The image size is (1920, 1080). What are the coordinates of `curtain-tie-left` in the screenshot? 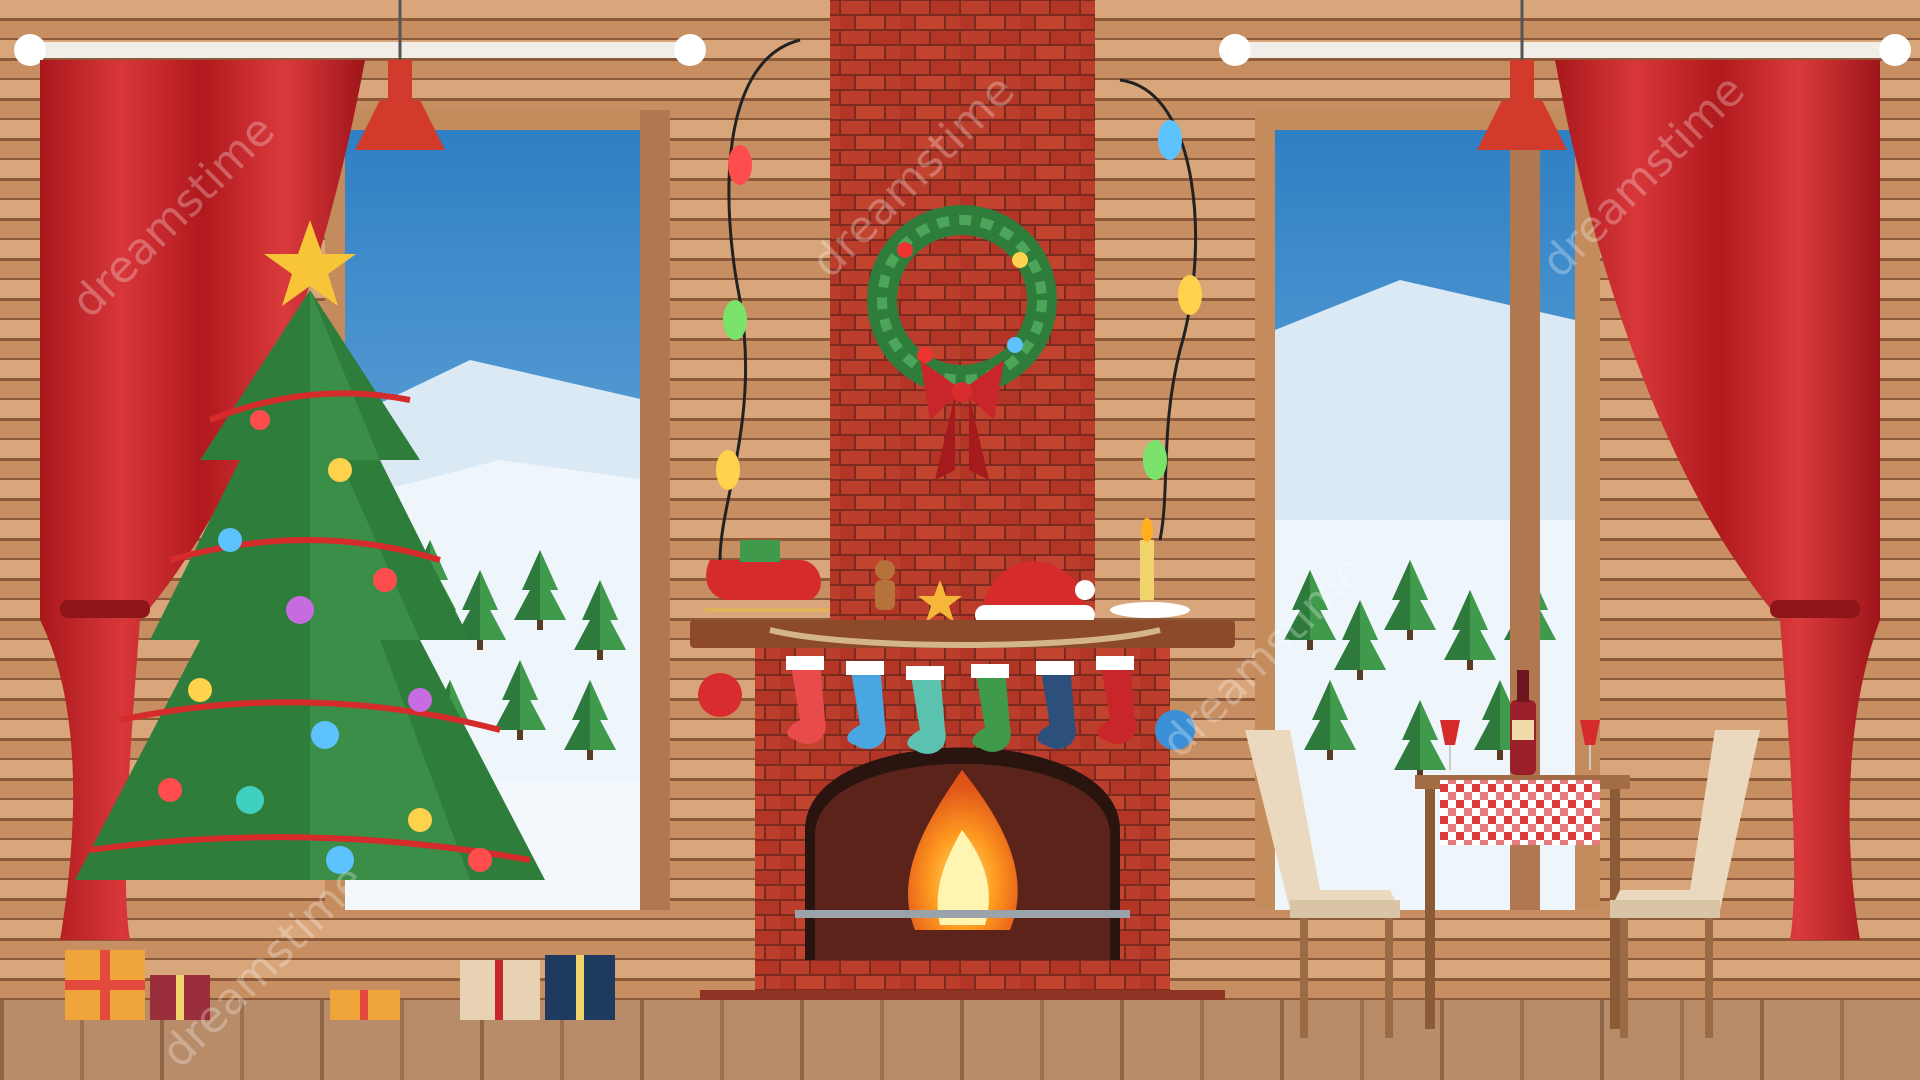 It's located at (105, 609).